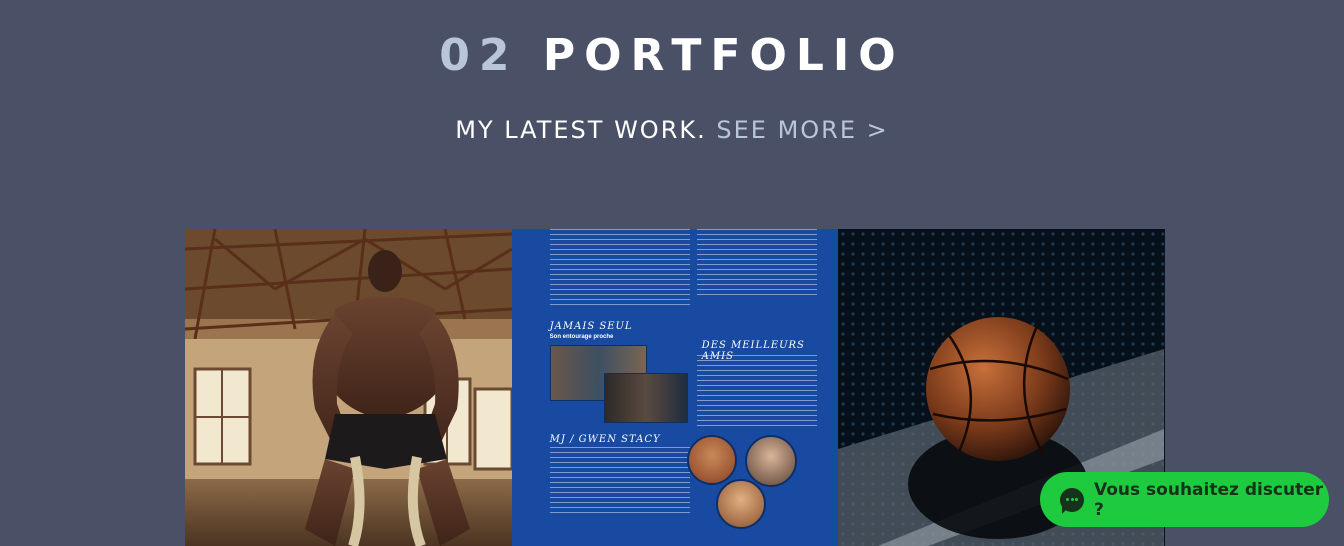 Image resolution: width=1344 pixels, height=546 pixels. What do you see at coordinates (479, 55) in the screenshot?
I see `section-number: 02` at bounding box center [479, 55].